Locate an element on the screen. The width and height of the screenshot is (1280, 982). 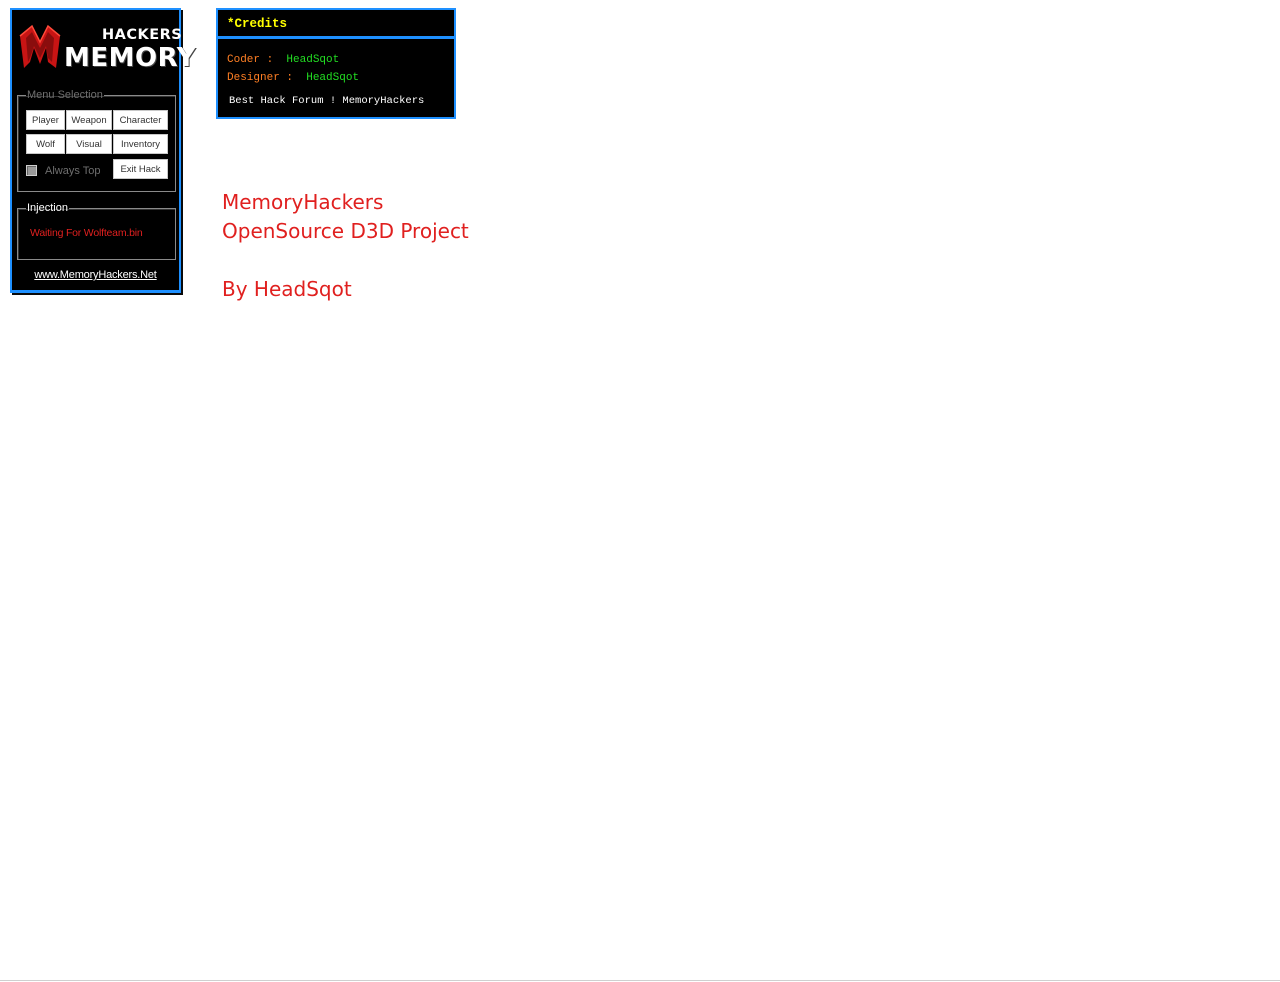
inventory-button: Inventory is located at coordinates (140, 144).